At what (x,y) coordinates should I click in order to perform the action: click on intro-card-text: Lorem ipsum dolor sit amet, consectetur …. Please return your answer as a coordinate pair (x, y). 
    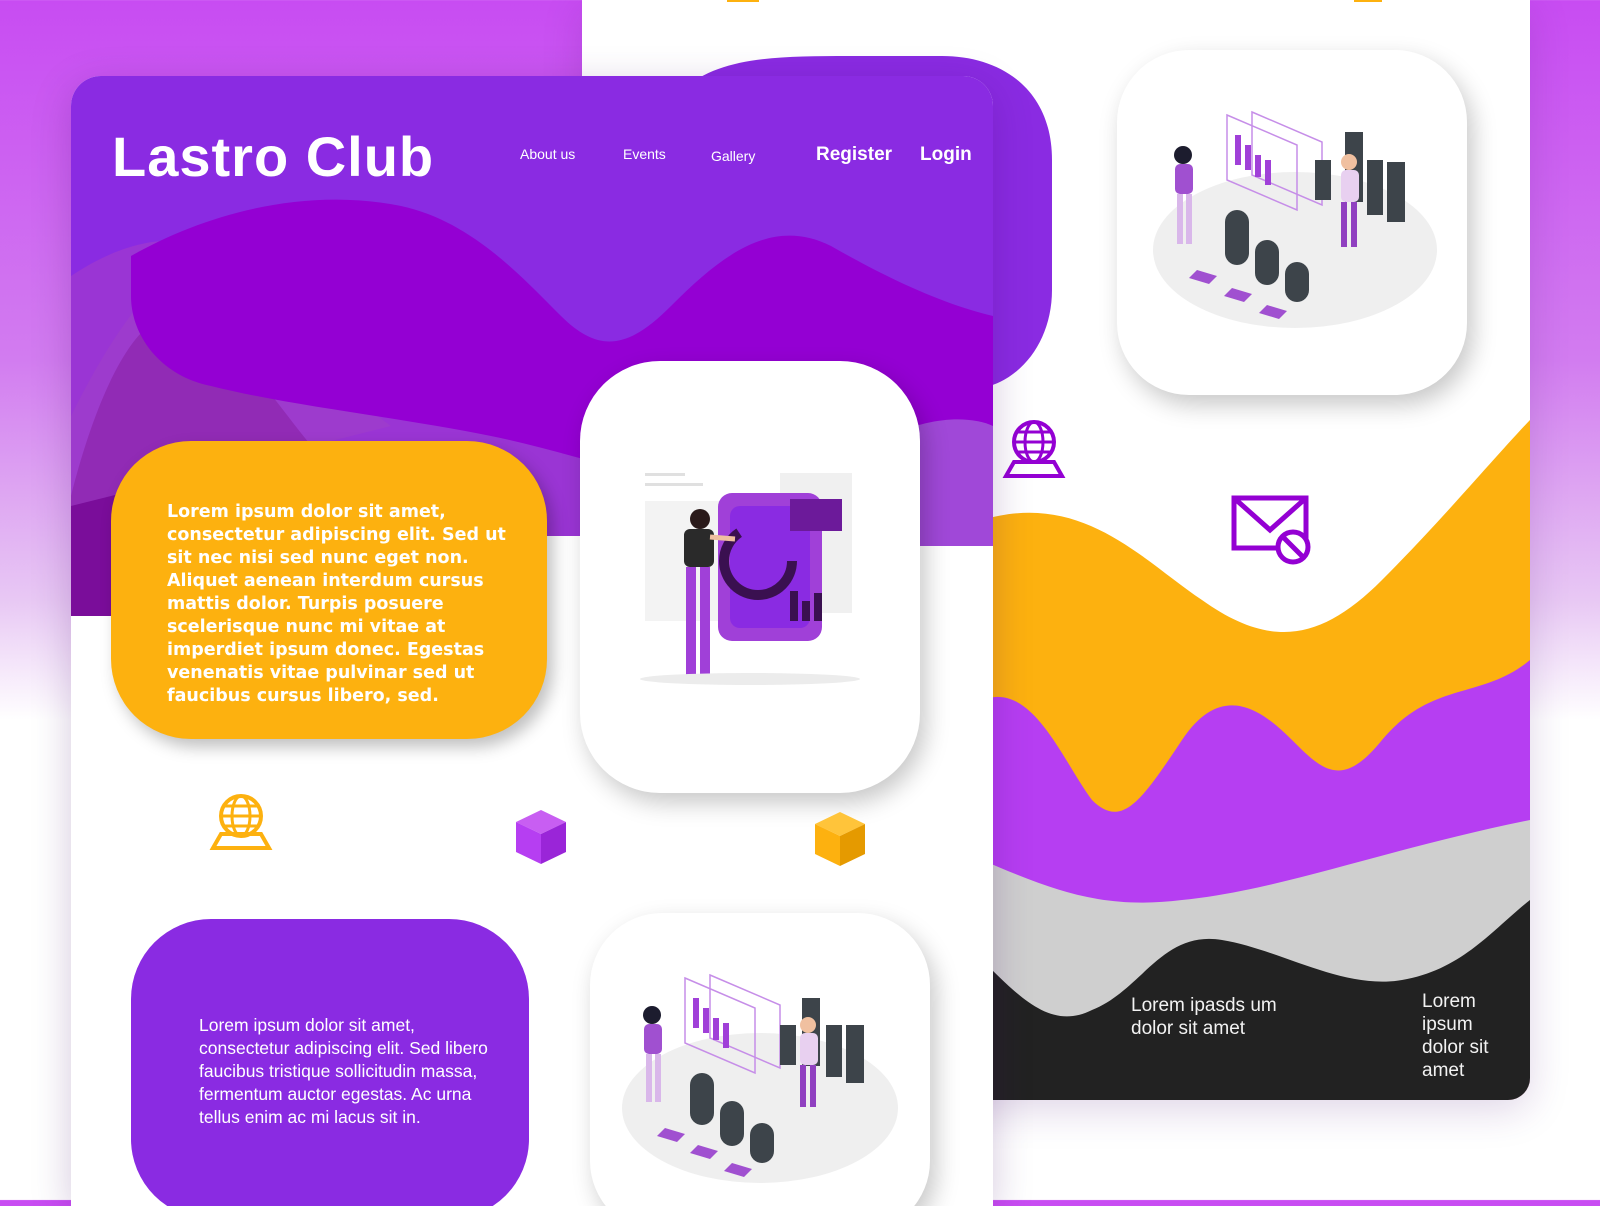
    Looking at the image, I should click on (336, 604).